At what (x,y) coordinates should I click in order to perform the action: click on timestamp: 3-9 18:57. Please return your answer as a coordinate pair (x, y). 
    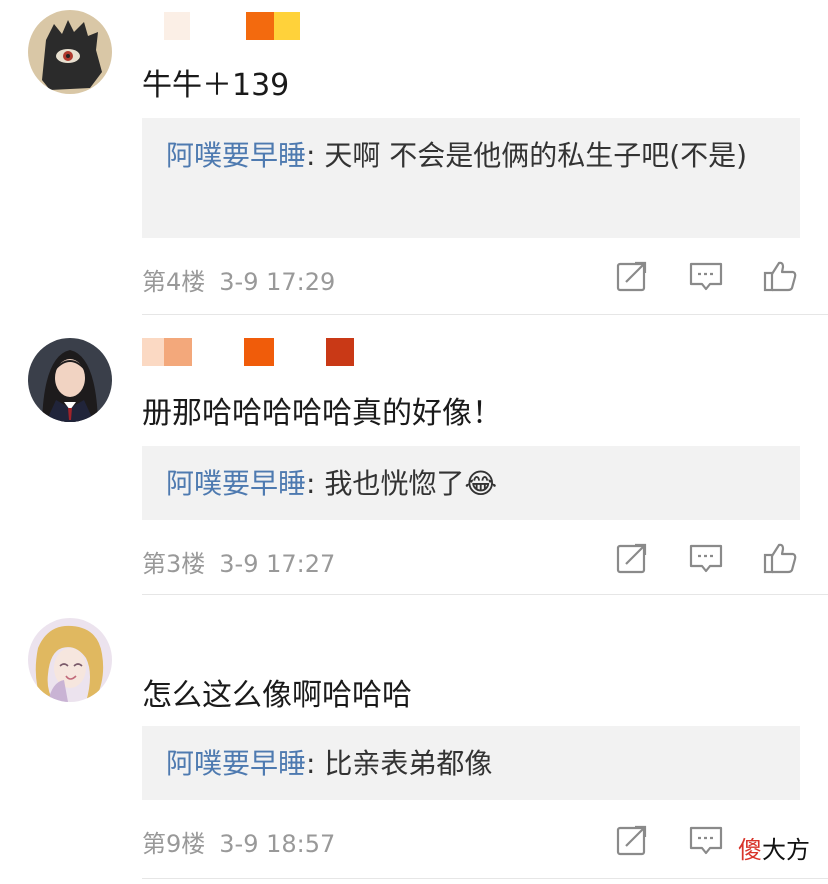
    Looking at the image, I should click on (277, 844).